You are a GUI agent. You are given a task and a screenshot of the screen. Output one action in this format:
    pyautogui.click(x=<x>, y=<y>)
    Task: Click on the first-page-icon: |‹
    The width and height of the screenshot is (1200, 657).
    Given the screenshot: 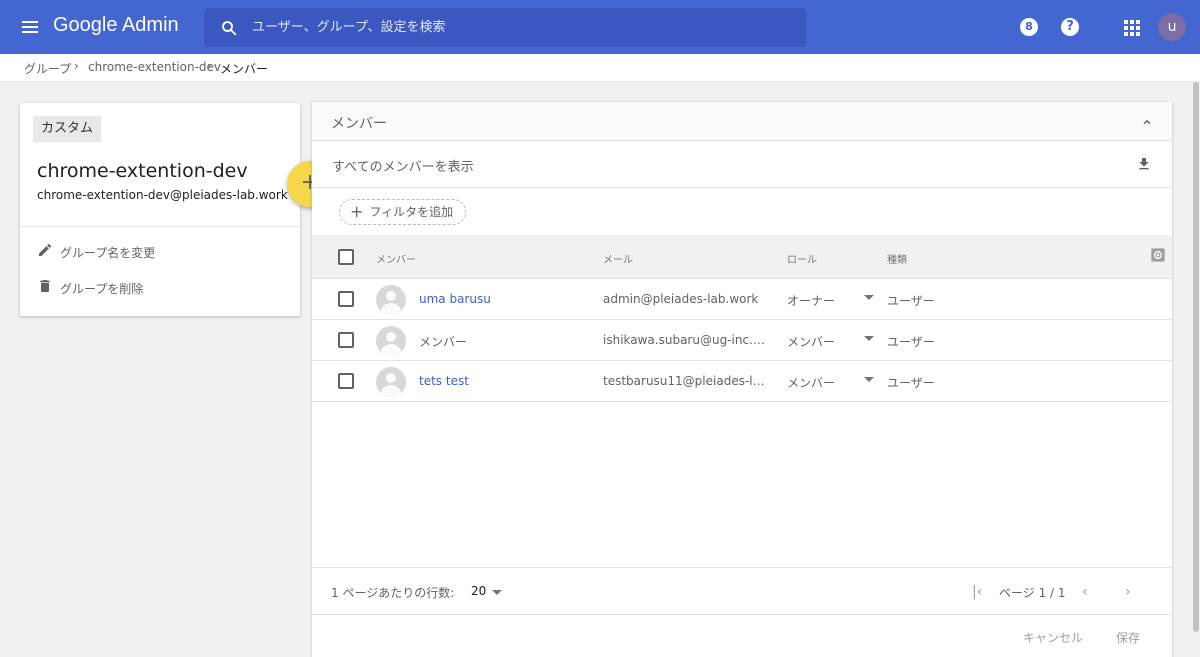 What is the action you would take?
    pyautogui.click(x=977, y=592)
    